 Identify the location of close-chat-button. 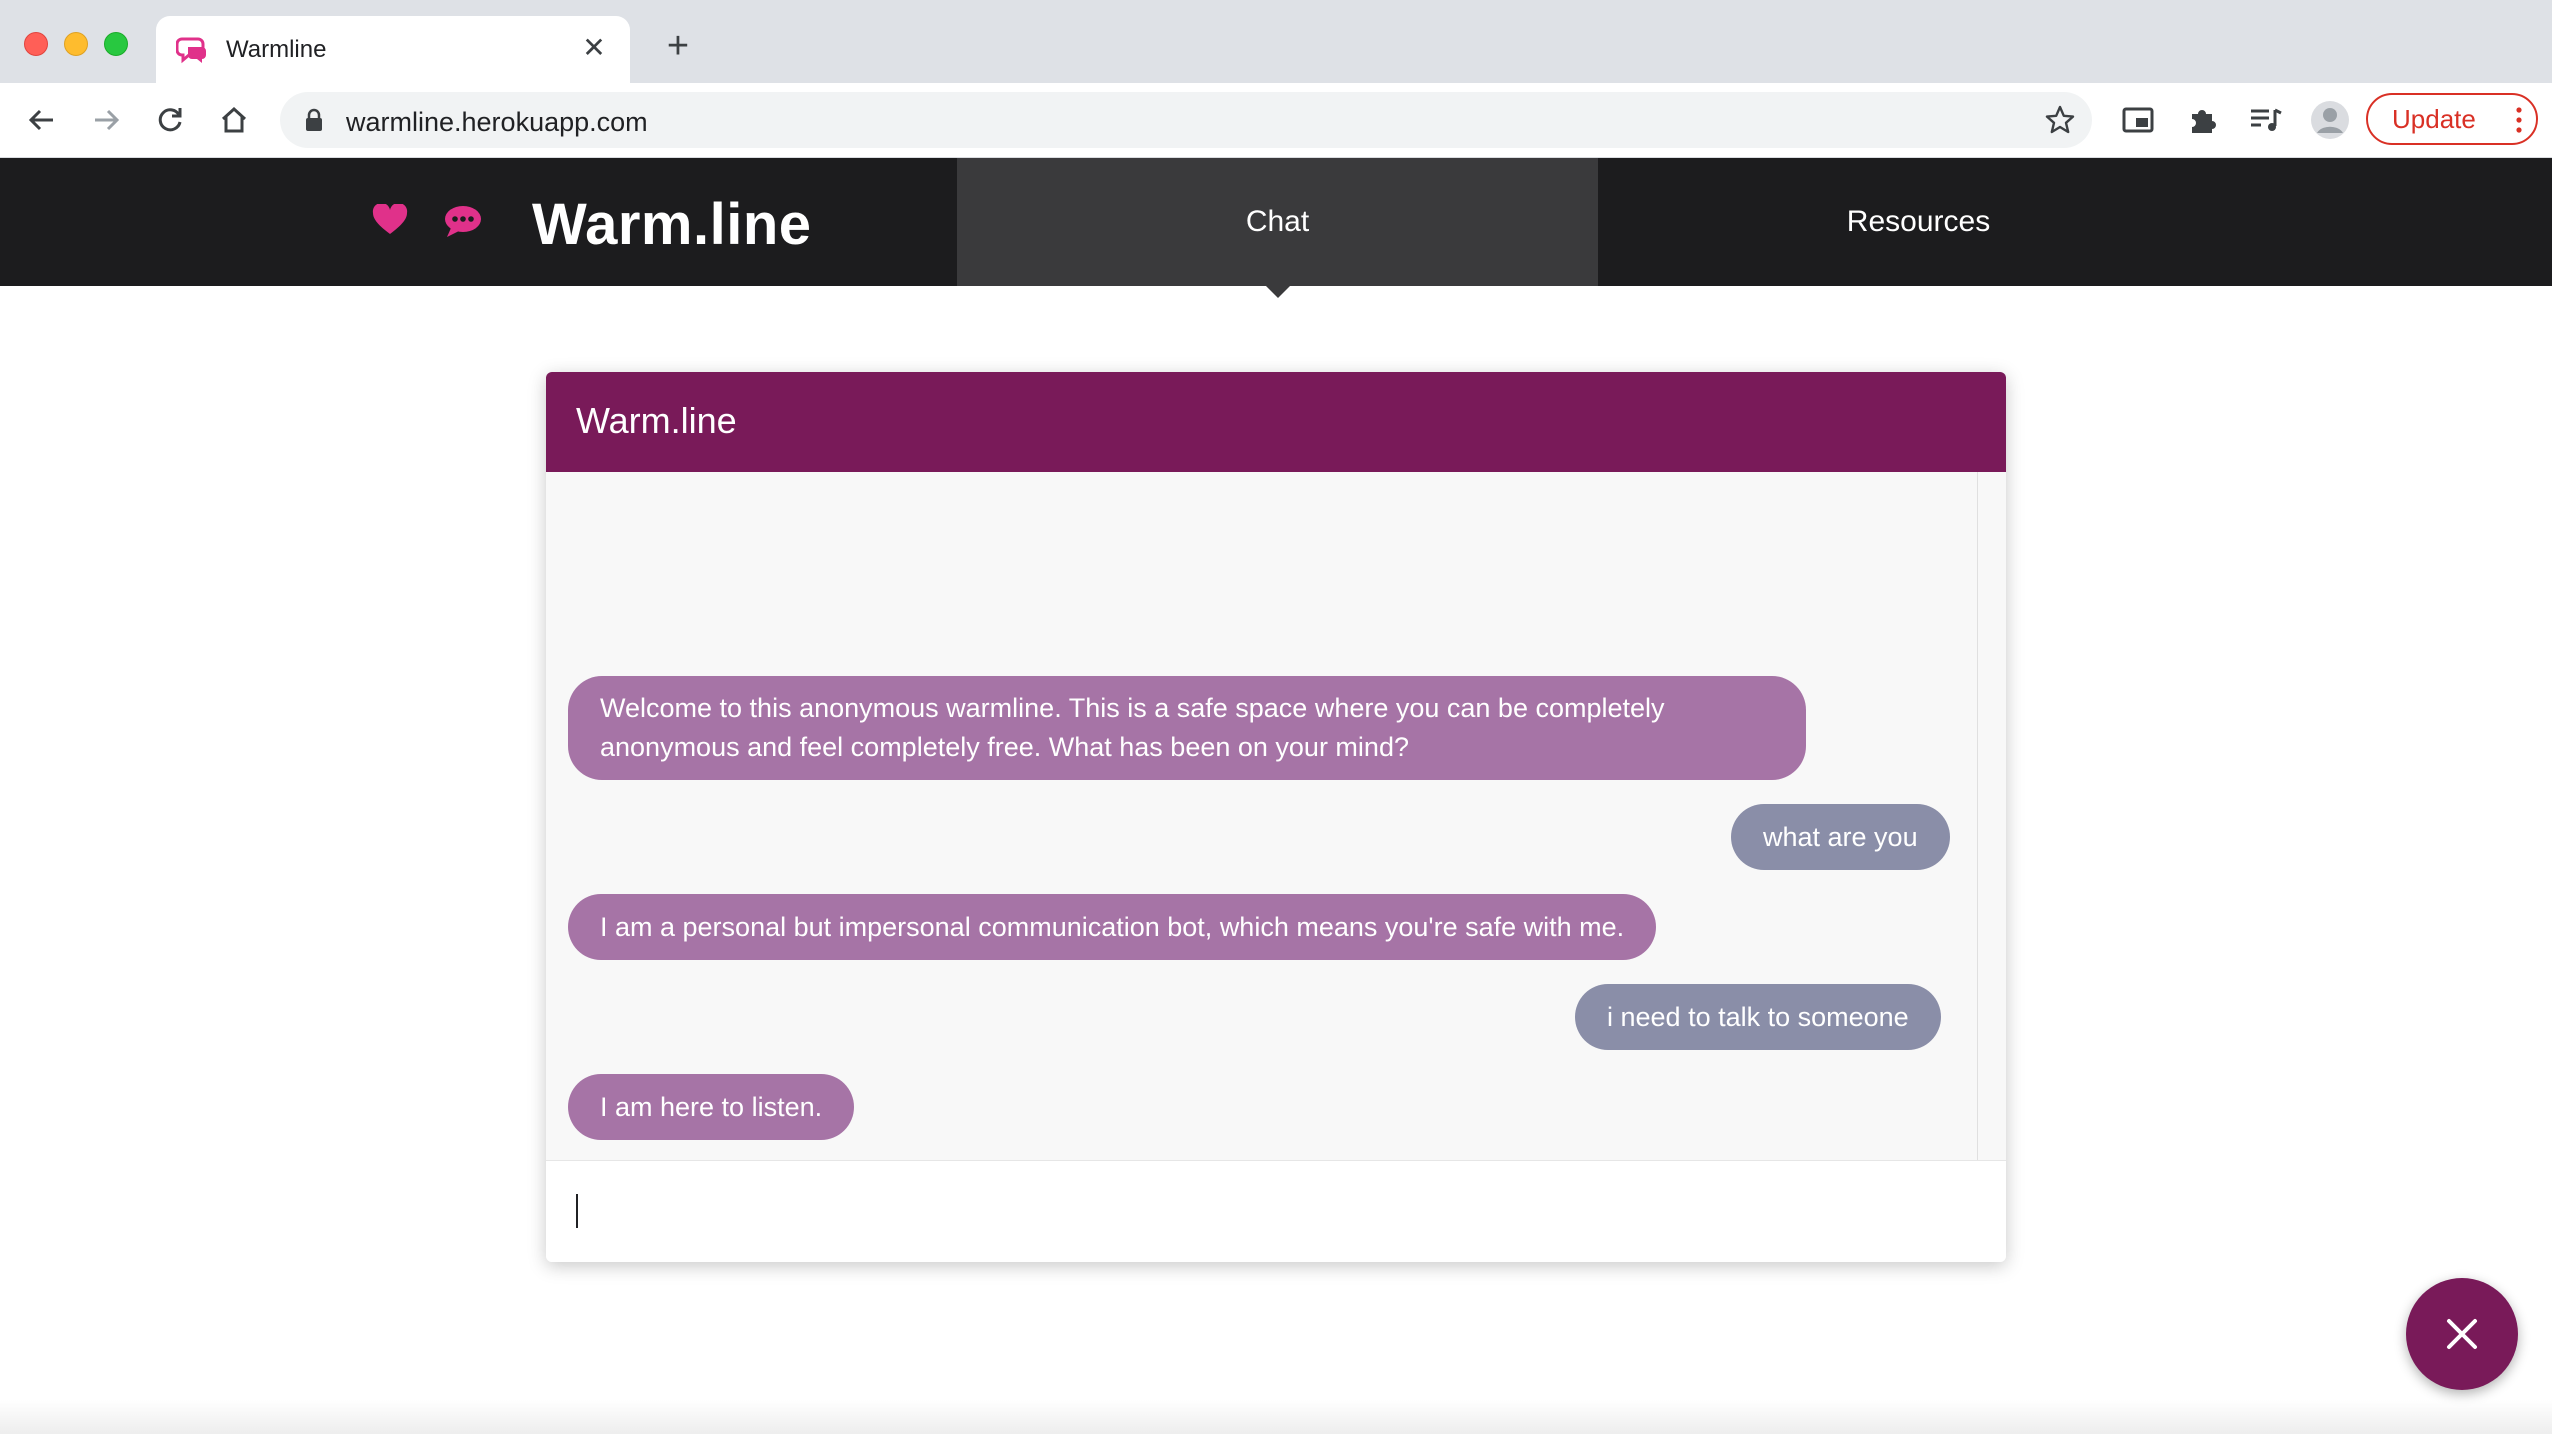
(2462, 1334).